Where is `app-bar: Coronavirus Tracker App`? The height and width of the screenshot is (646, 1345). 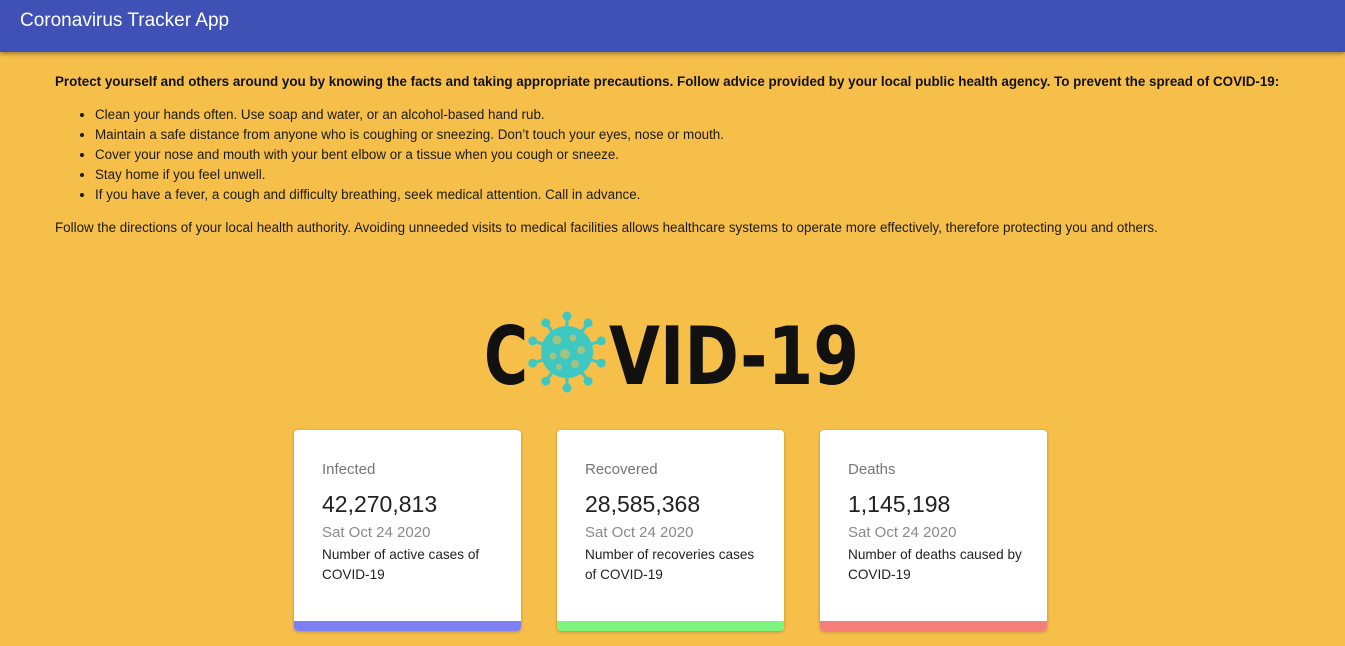
app-bar: Coronavirus Tracker App is located at coordinates (672, 26).